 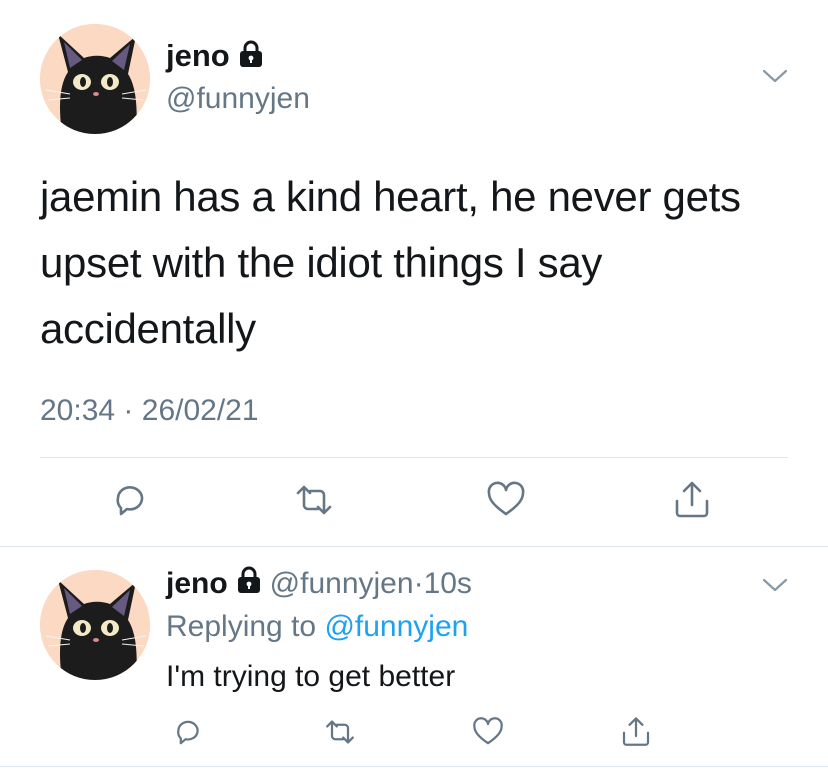 I want to click on tweet-timestamp: 20:34 · 26/02/21, so click(x=149, y=411).